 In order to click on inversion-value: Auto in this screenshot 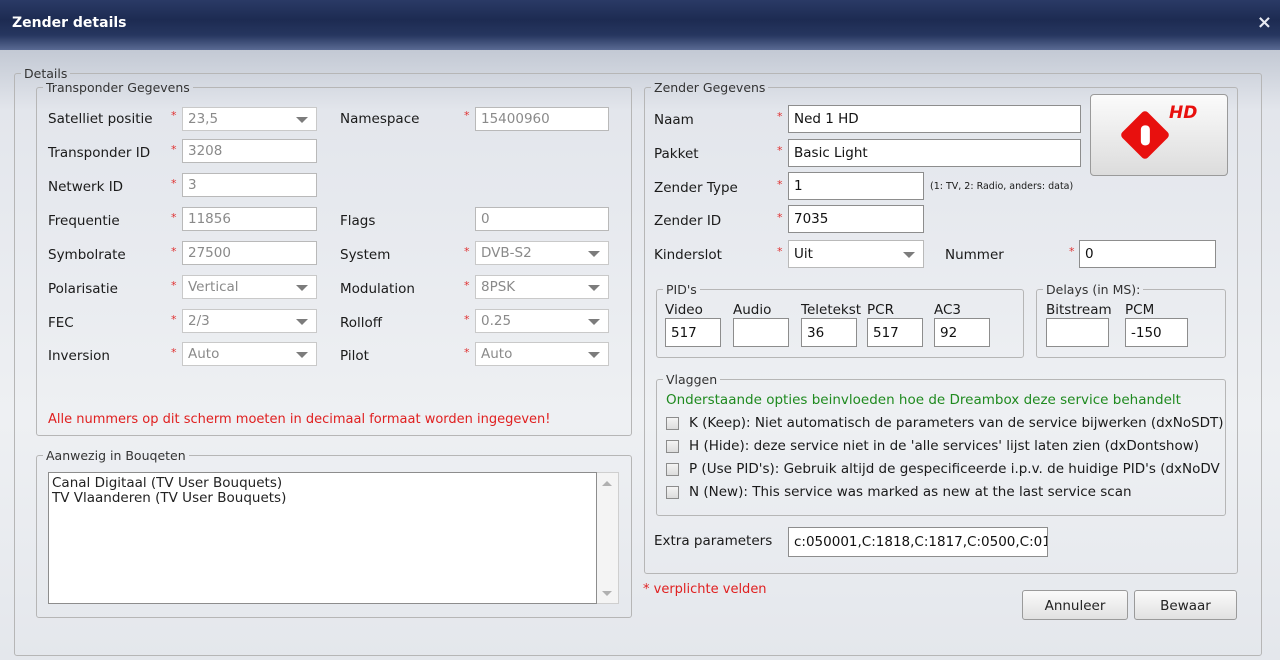, I will do `click(204, 354)`.